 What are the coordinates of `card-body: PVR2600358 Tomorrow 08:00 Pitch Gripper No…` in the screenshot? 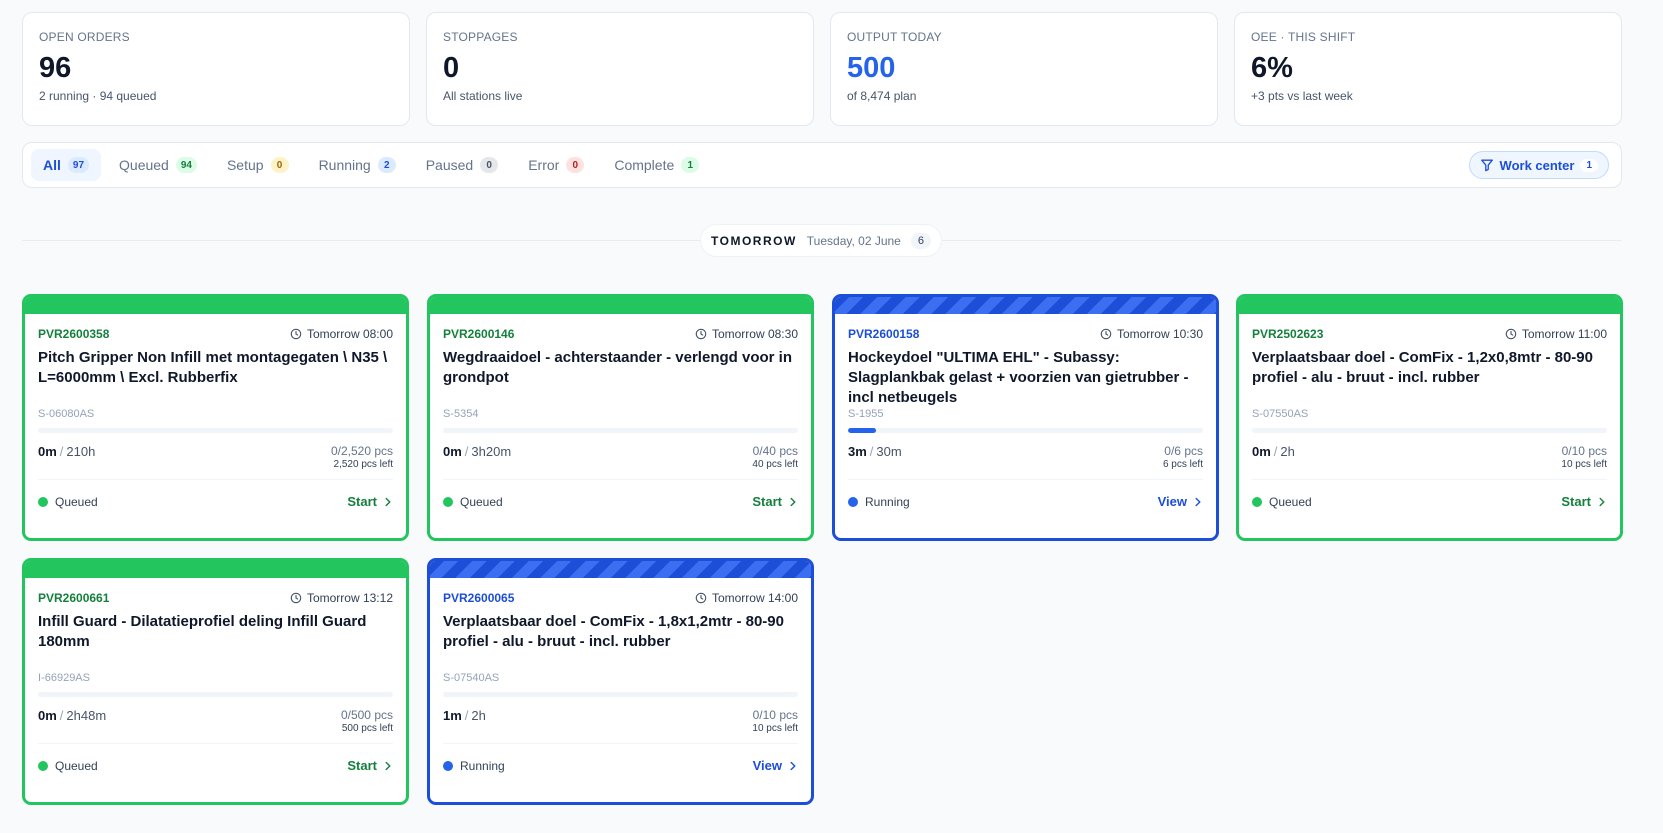 It's located at (215, 426).